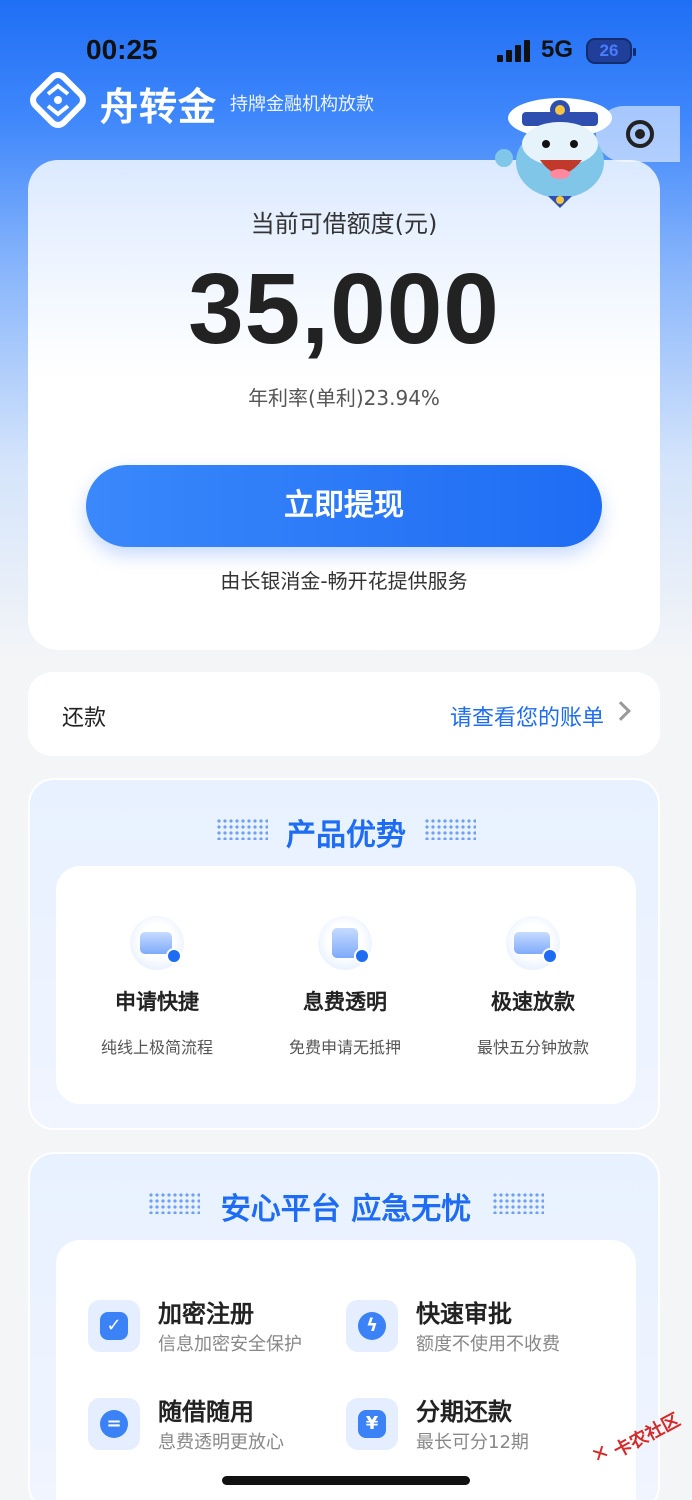 This screenshot has width=692, height=1500. Describe the element at coordinates (122, 49) in the screenshot. I see `status-time: 00:25` at that location.